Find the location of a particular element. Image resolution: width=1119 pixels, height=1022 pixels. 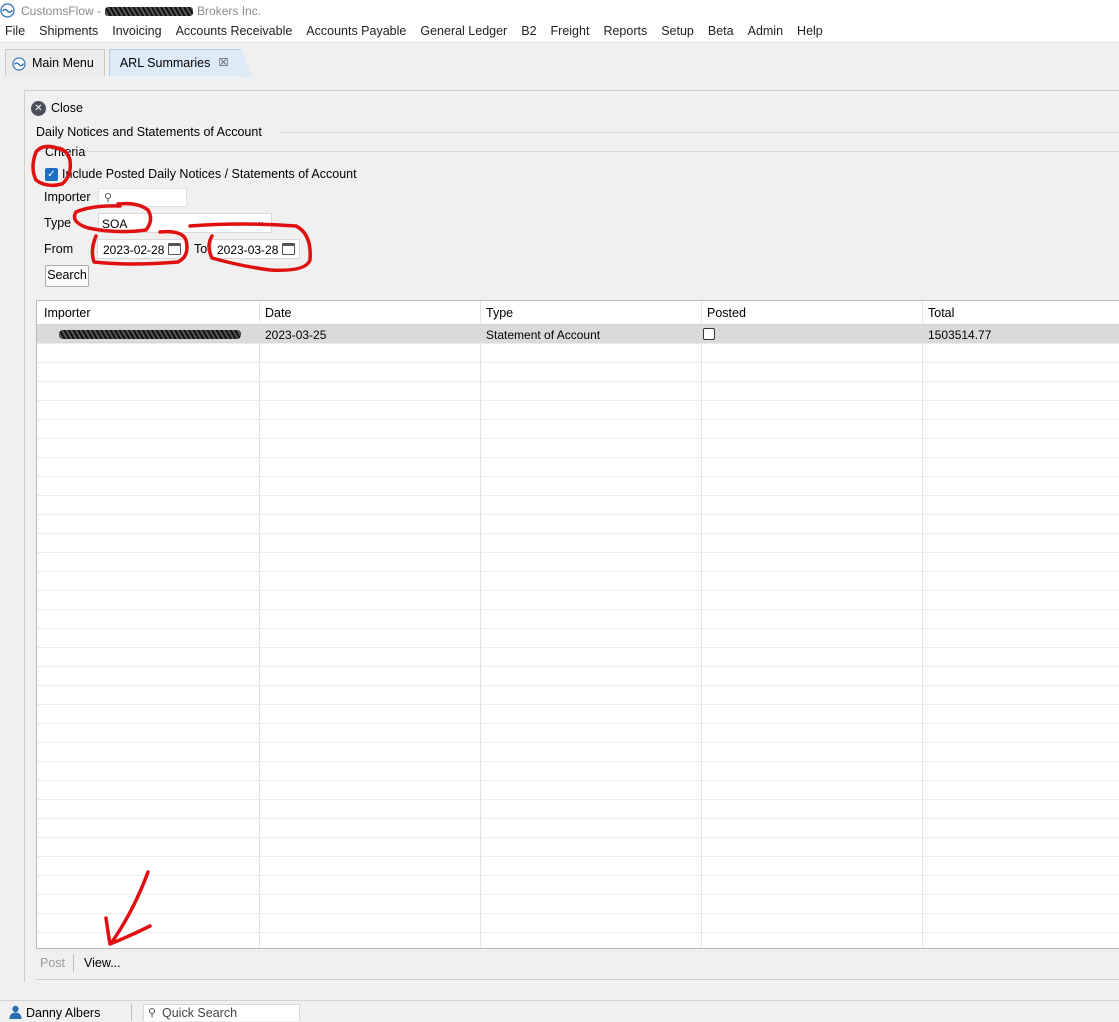

window-title-prefix: CustomsFlow - is located at coordinates (61, 11).